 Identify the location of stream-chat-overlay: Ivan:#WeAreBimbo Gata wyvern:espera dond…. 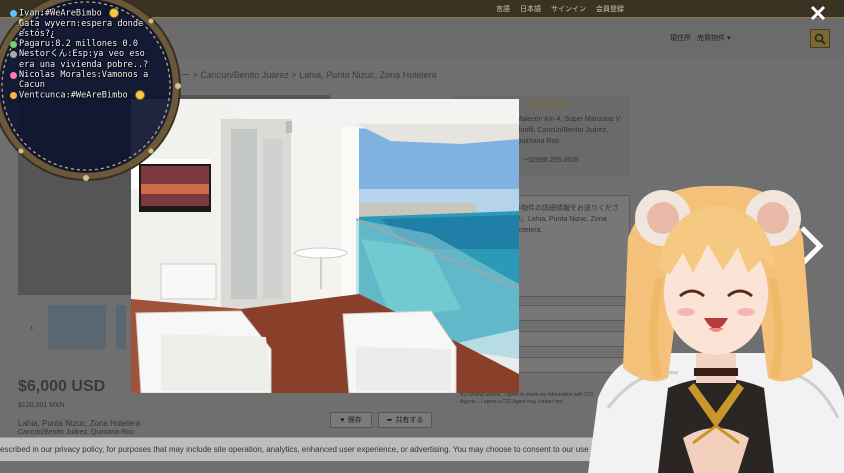
(92, 92).